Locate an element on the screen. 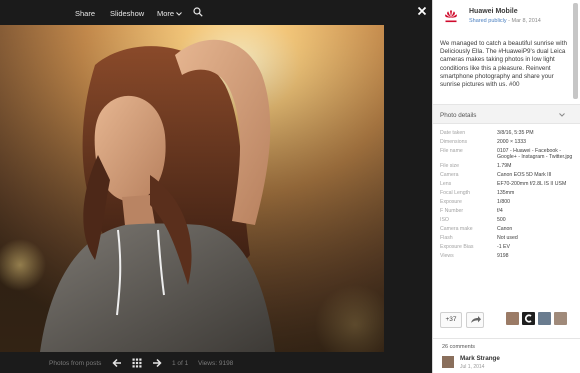 The height and width of the screenshot is (373, 580). detail-value: -1 EV is located at coordinates (503, 247).